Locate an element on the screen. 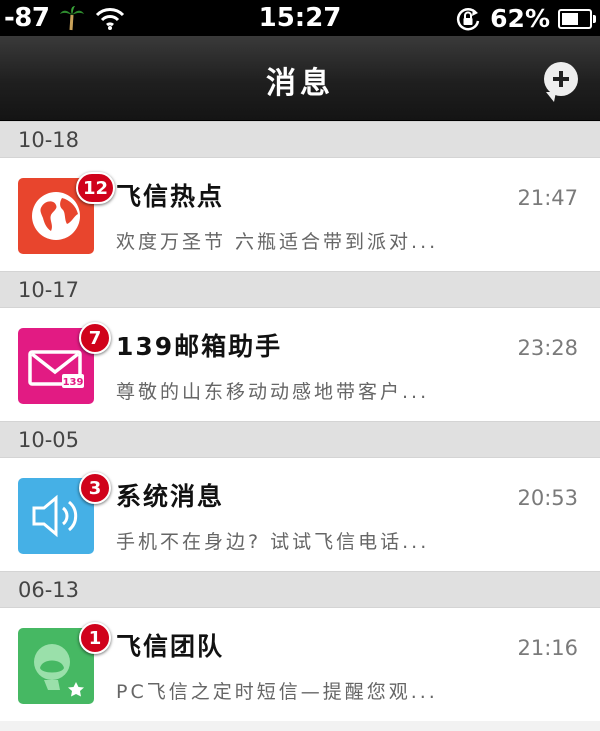 The height and width of the screenshot is (731, 600). conversation-name: 139邮箱助手 is located at coordinates (199, 346).